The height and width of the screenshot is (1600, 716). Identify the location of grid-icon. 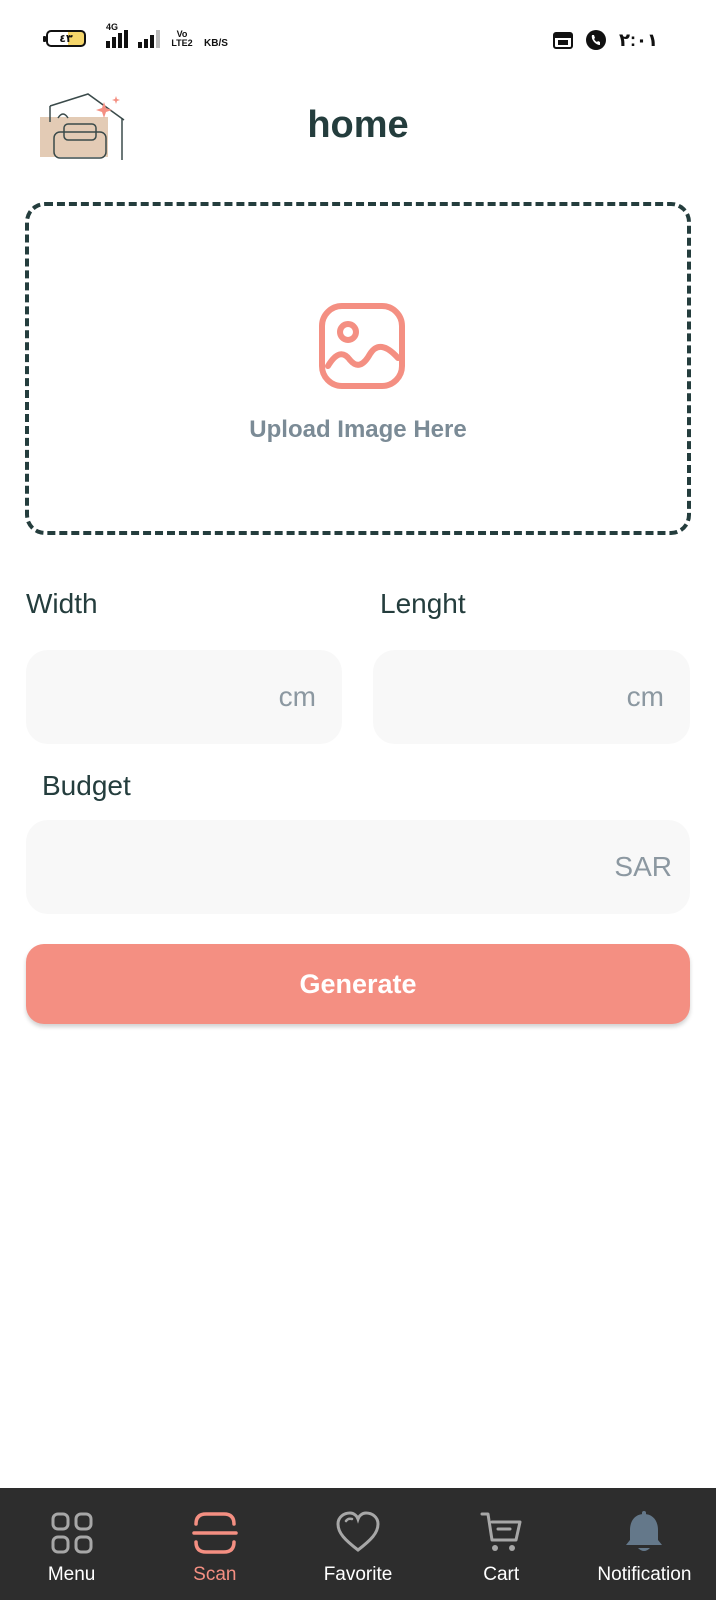
(72, 1533).